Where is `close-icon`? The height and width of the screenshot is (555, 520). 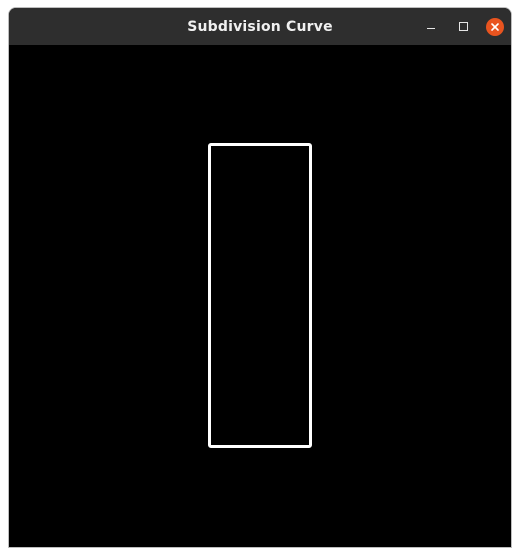
close-icon is located at coordinates (495, 26).